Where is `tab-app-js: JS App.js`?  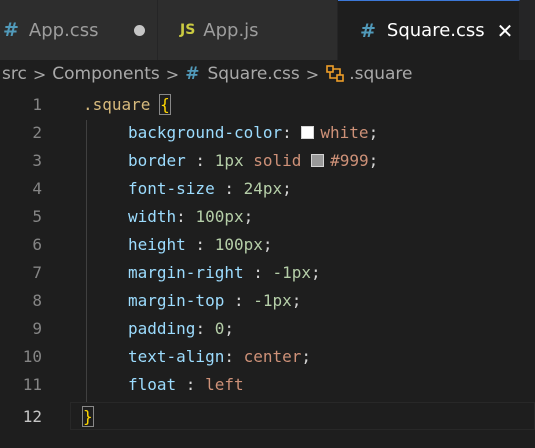
tab-app-js: JS App.js is located at coordinates (248, 30).